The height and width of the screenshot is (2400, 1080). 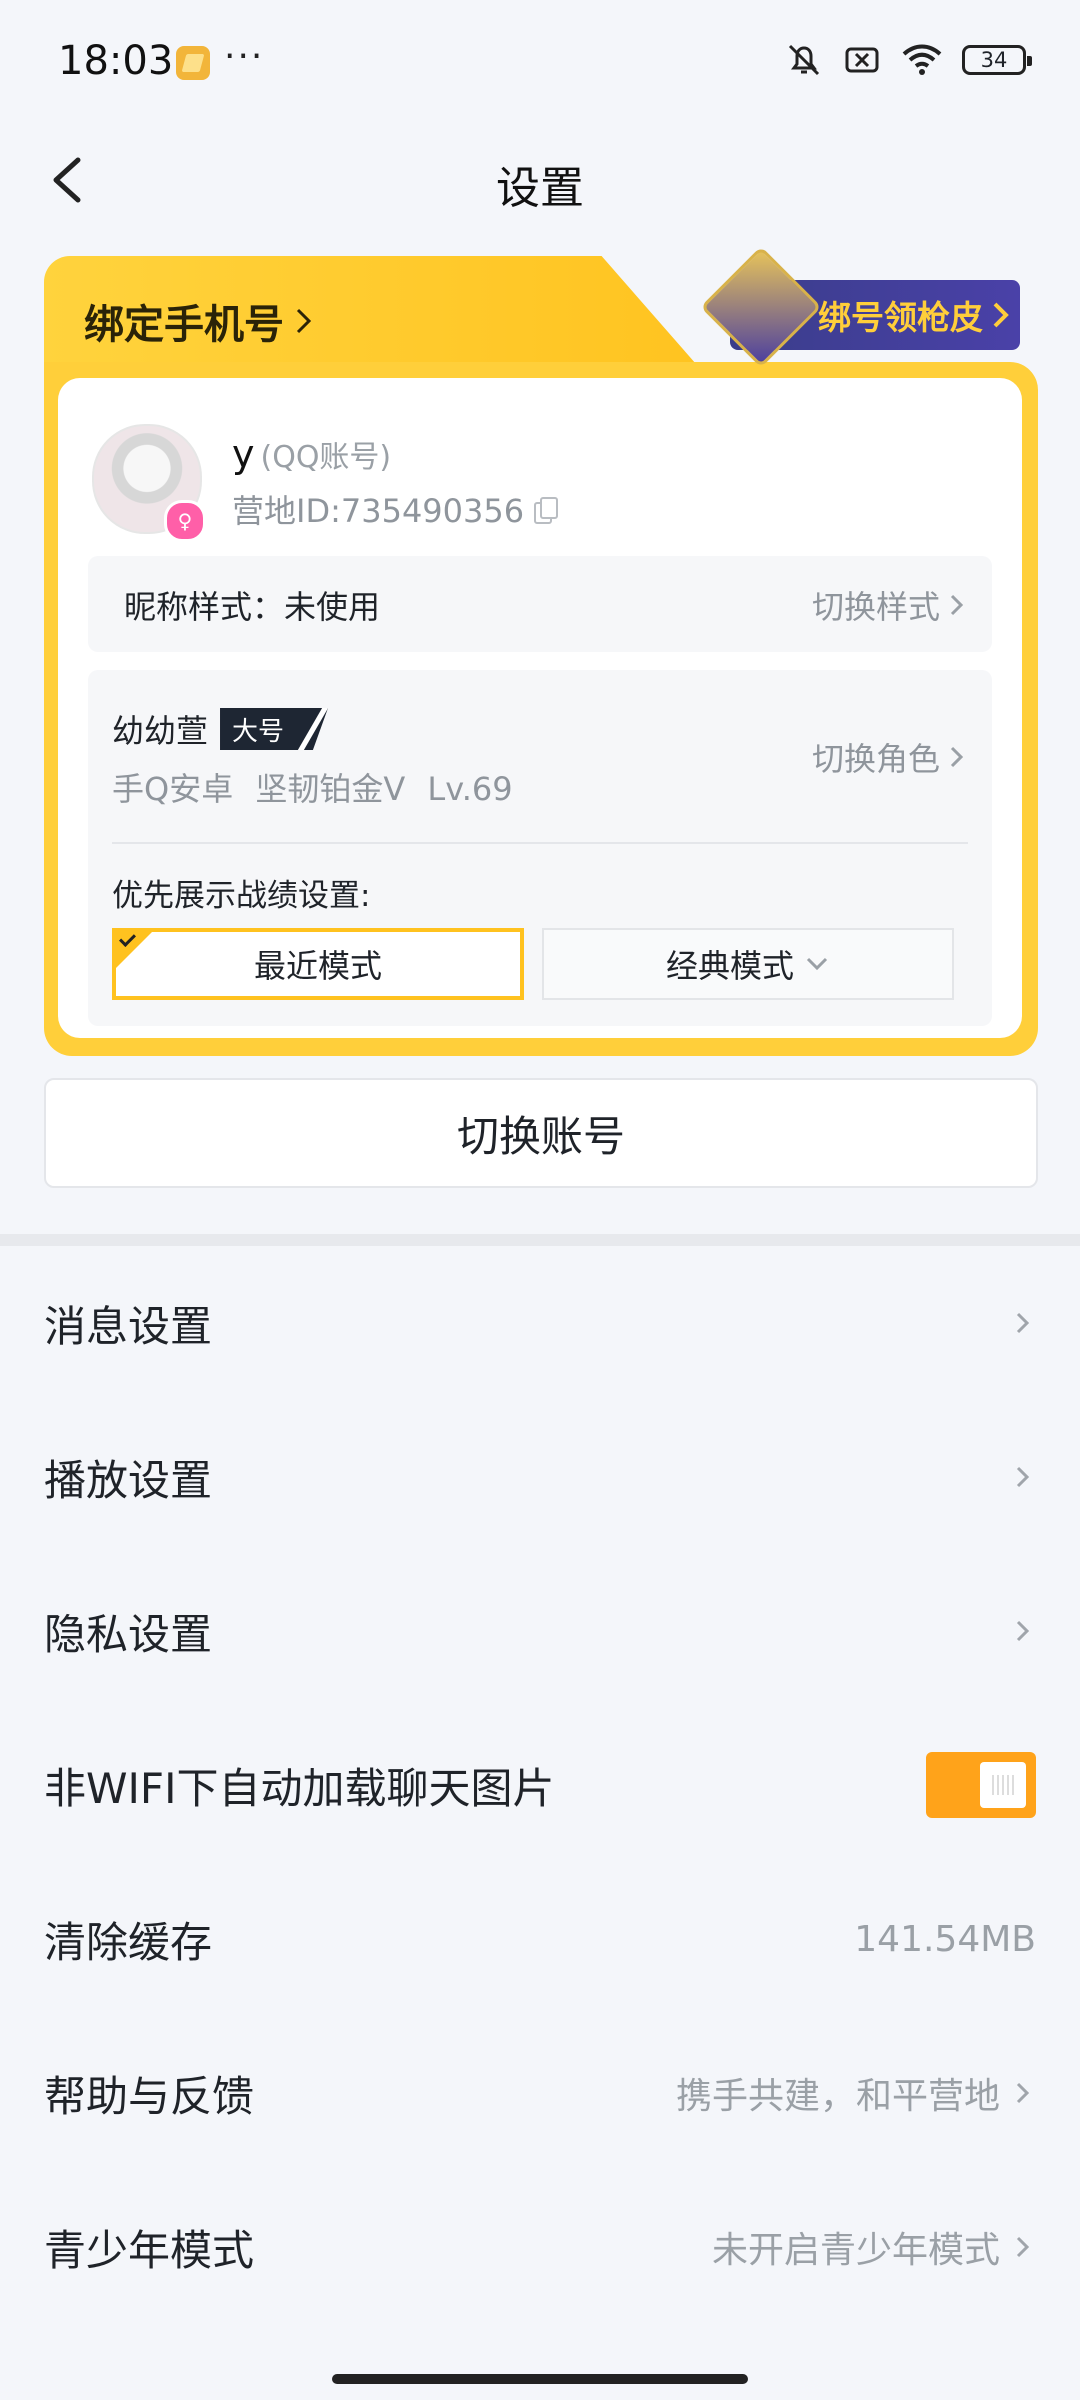 I want to click on wifi-images-label: 非WIFI下自动加载聊天图片, so click(x=299, y=1788).